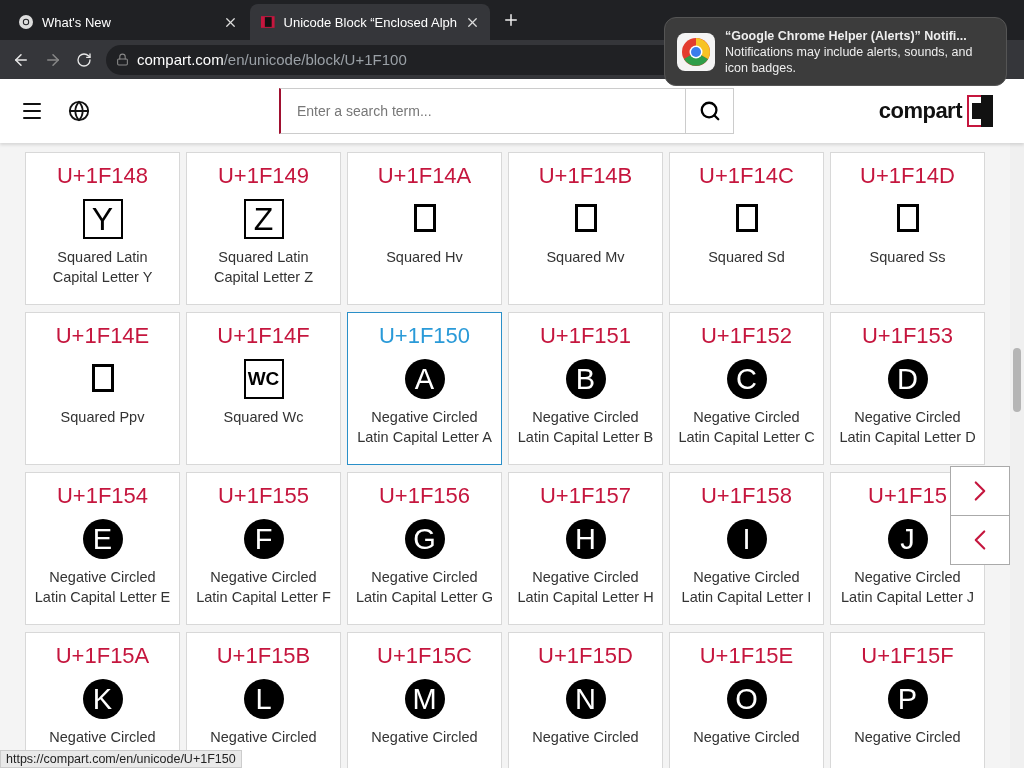 This screenshot has width=1024, height=768. What do you see at coordinates (102, 219) in the screenshot?
I see `squared-glyph: Y` at bounding box center [102, 219].